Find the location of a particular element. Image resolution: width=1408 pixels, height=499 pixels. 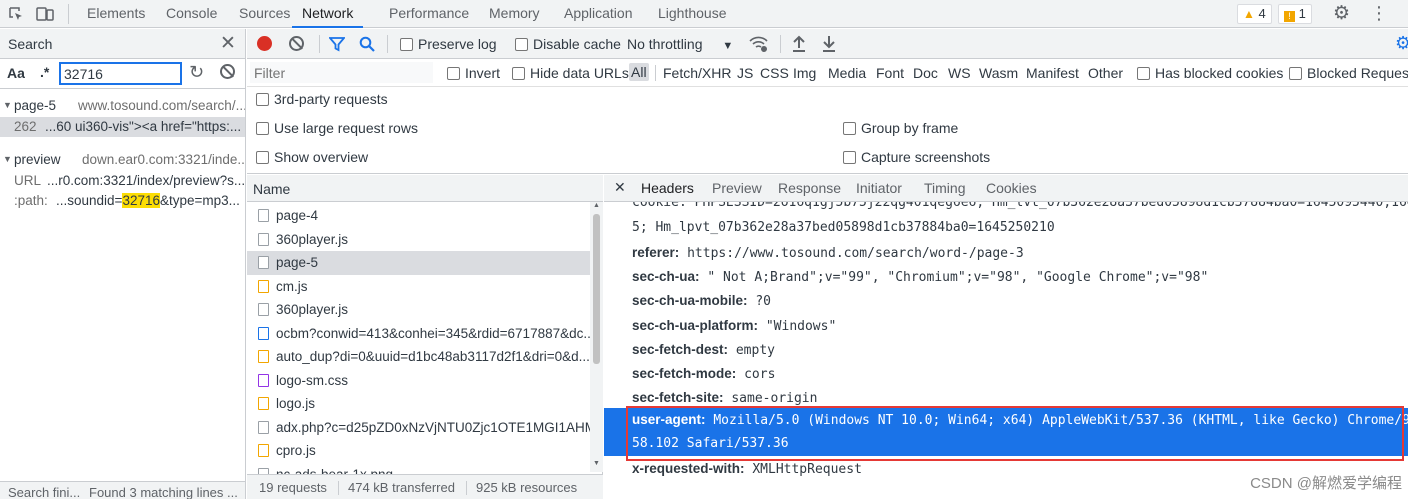

filter-type-font: Font is located at coordinates (890, 73).